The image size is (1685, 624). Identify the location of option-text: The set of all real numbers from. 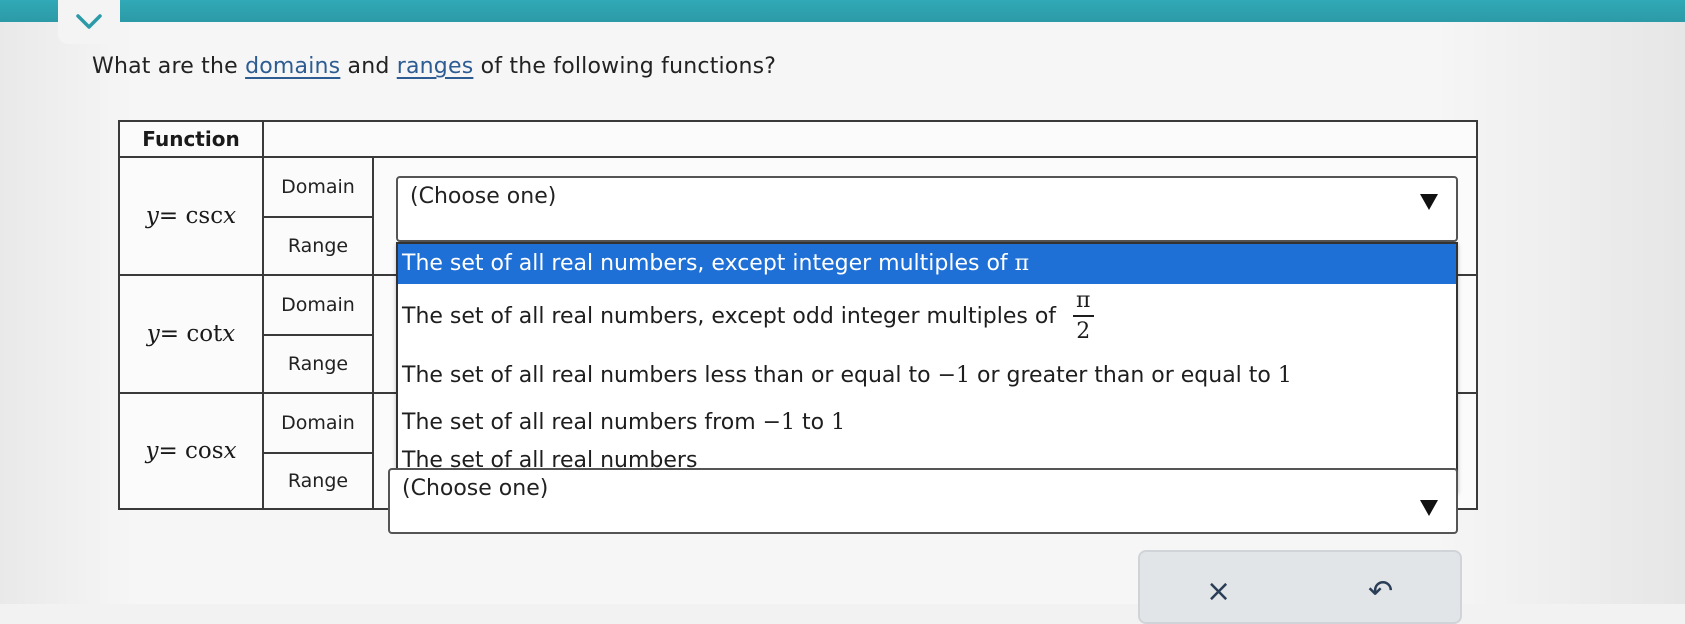
(582, 422).